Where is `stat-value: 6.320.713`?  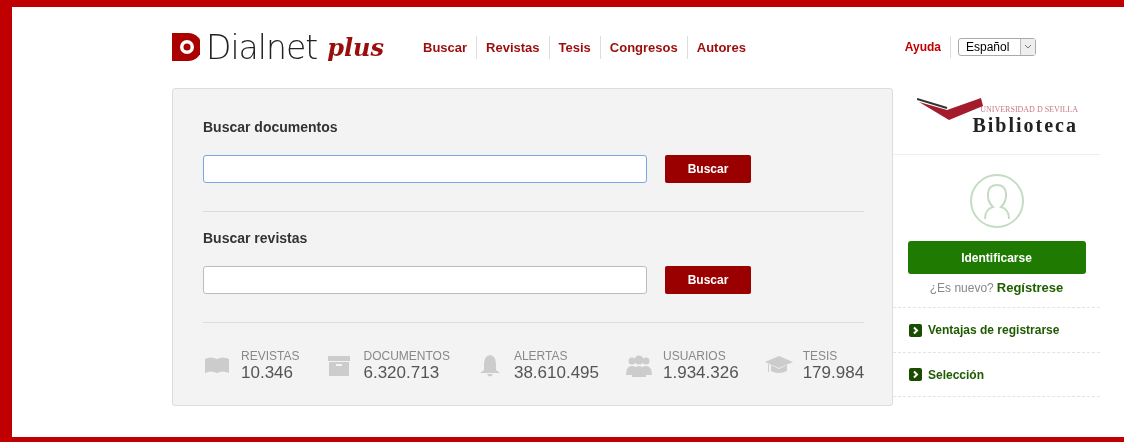 stat-value: 6.320.713 is located at coordinates (402, 373).